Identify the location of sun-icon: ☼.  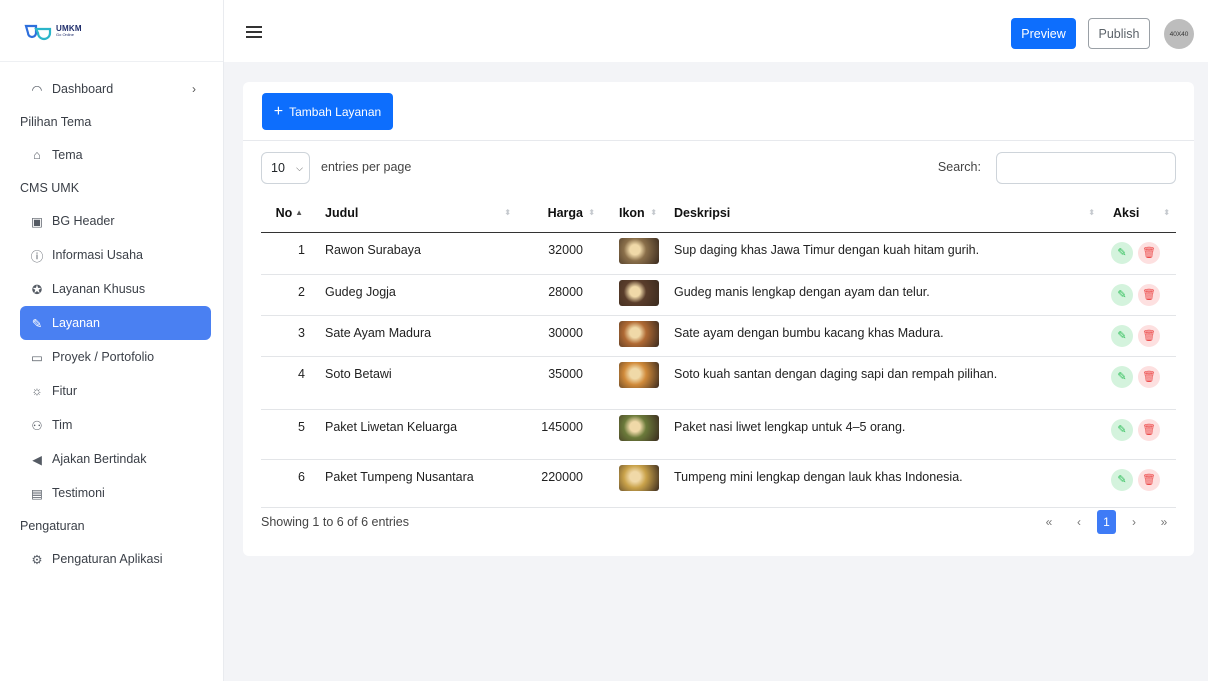
(37, 391).